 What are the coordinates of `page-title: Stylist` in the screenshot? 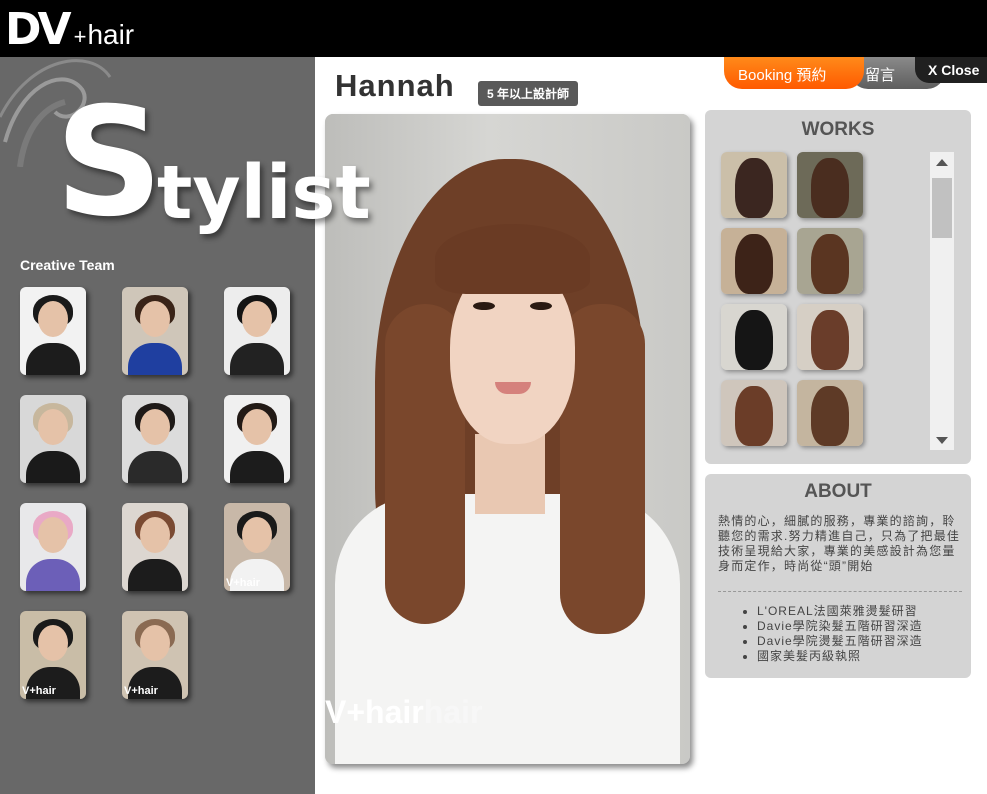 It's located at (213, 163).